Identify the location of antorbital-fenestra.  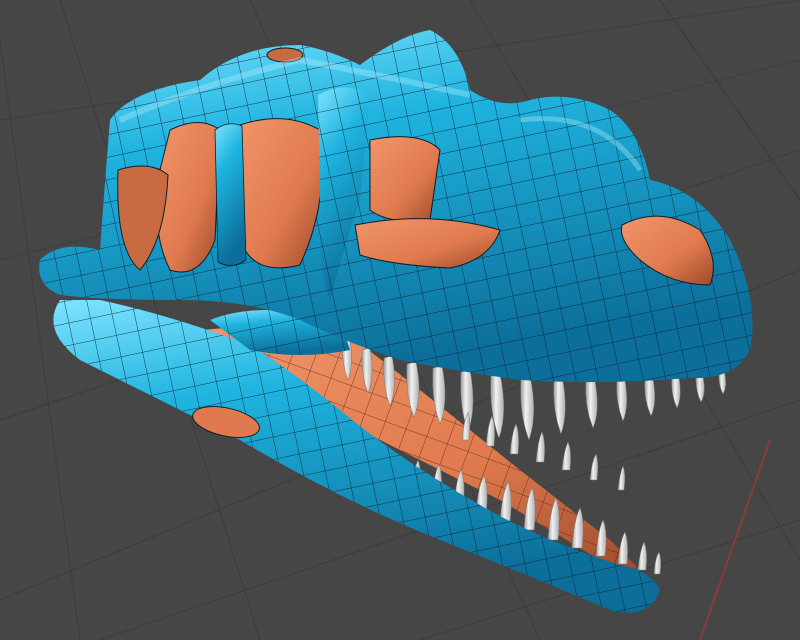
(405, 179).